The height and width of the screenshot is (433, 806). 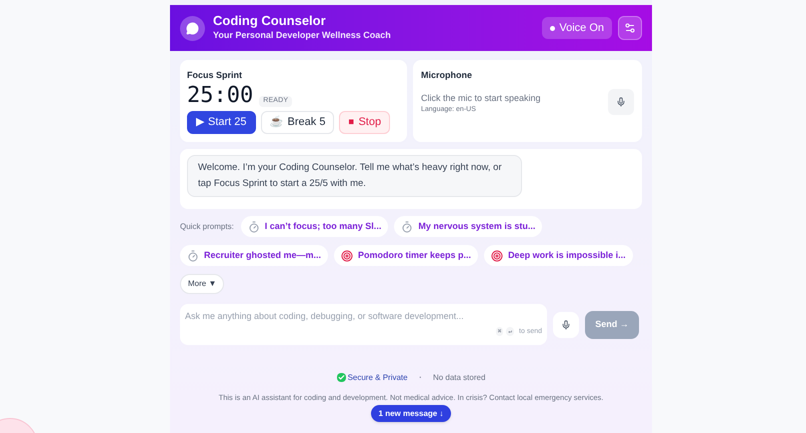 I want to click on chat-bubble-icon, so click(x=192, y=28).